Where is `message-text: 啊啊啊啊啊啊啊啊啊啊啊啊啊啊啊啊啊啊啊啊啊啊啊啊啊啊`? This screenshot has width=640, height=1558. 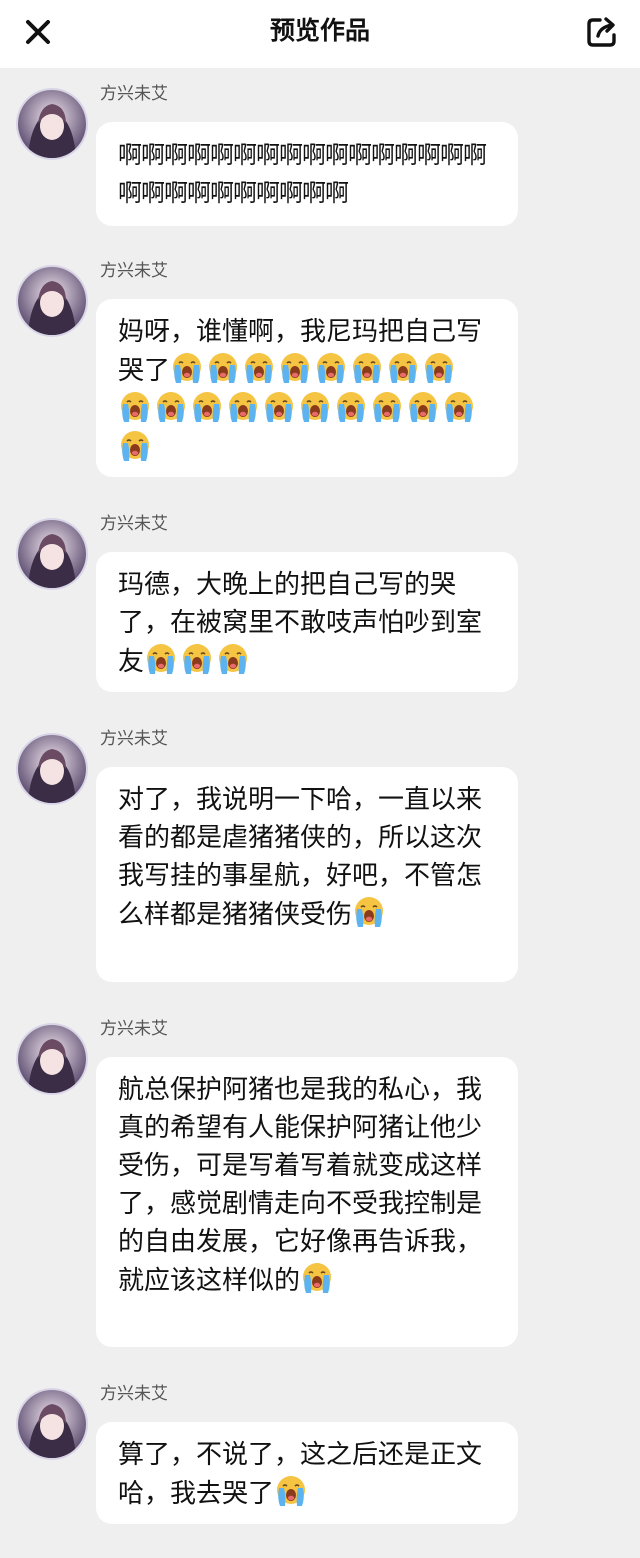
message-text: 啊啊啊啊啊啊啊啊啊啊啊啊啊啊啊啊啊啊啊啊啊啊啊啊啊啊 is located at coordinates (302, 174).